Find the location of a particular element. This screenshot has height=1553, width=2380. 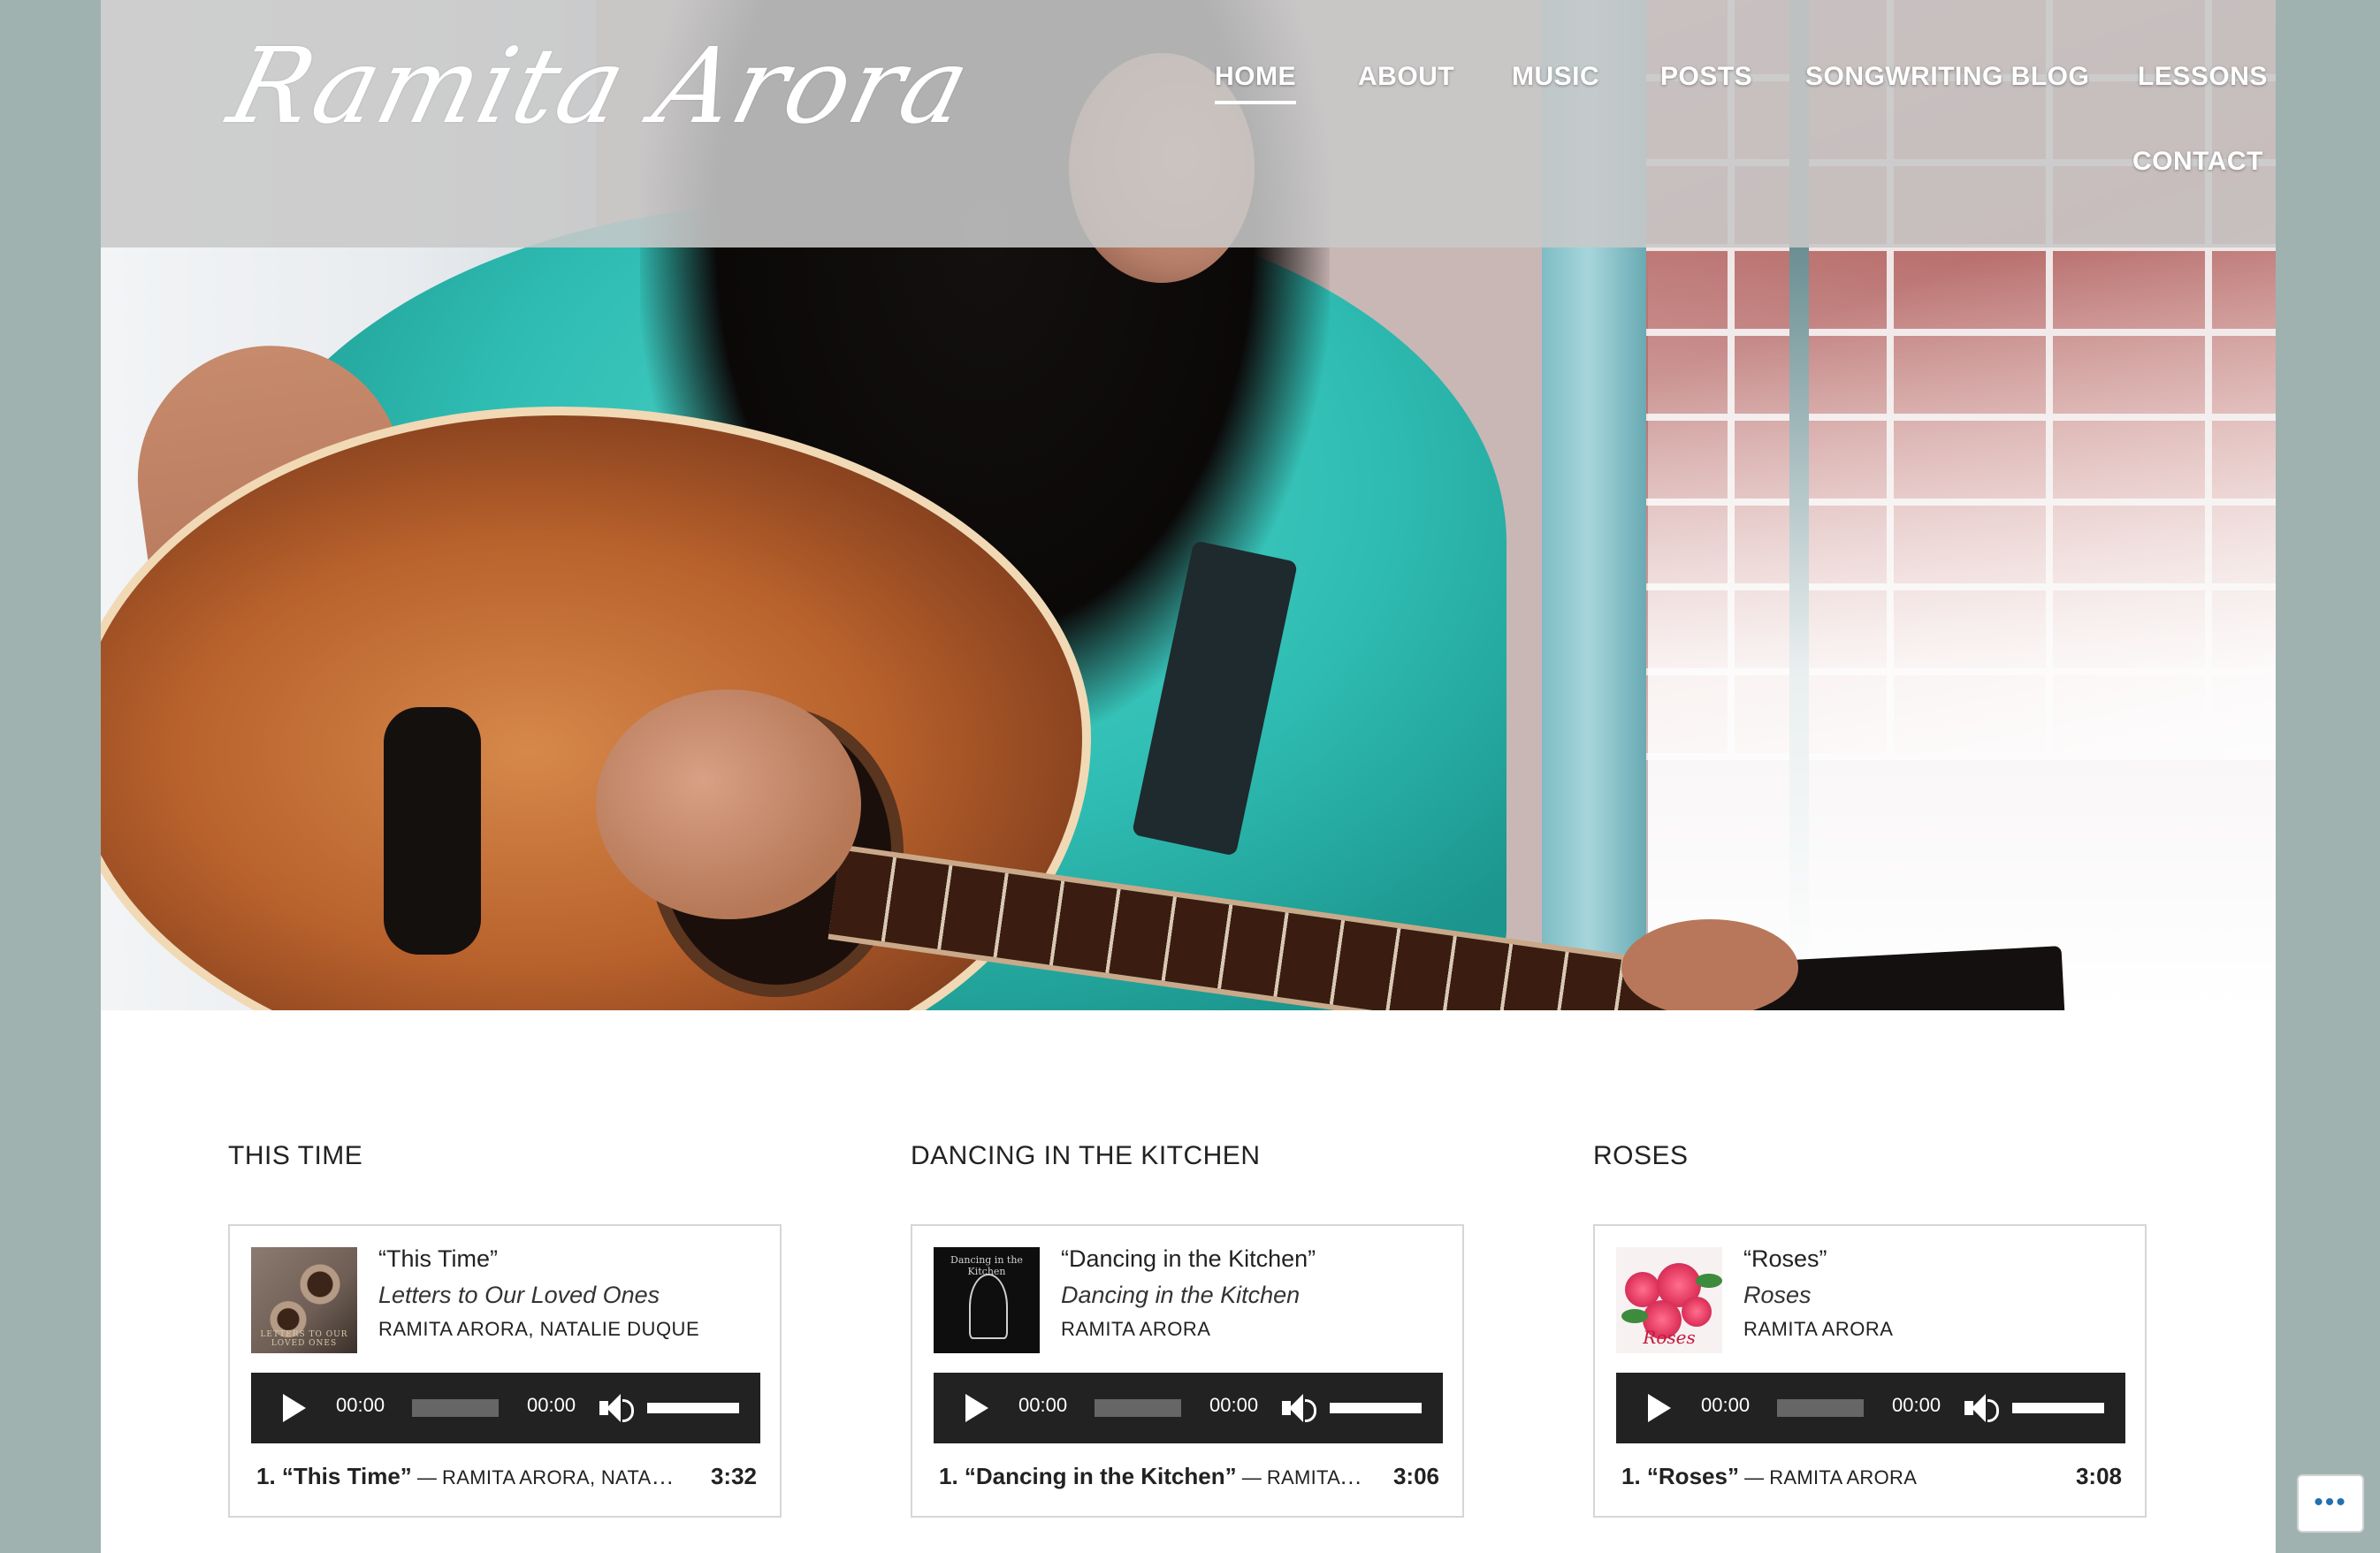

widget-title: ROSES is located at coordinates (1641, 1155).